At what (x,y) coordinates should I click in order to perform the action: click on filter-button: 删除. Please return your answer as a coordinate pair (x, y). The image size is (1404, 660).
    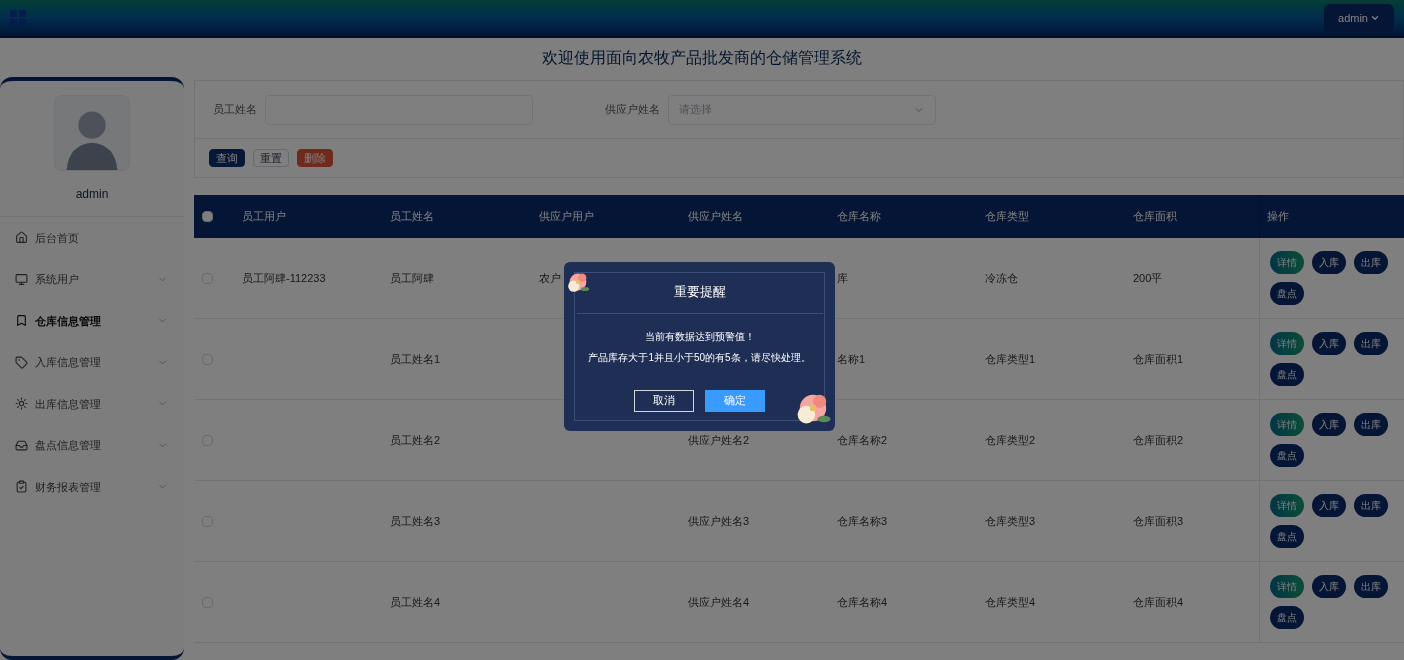
    Looking at the image, I should click on (315, 158).